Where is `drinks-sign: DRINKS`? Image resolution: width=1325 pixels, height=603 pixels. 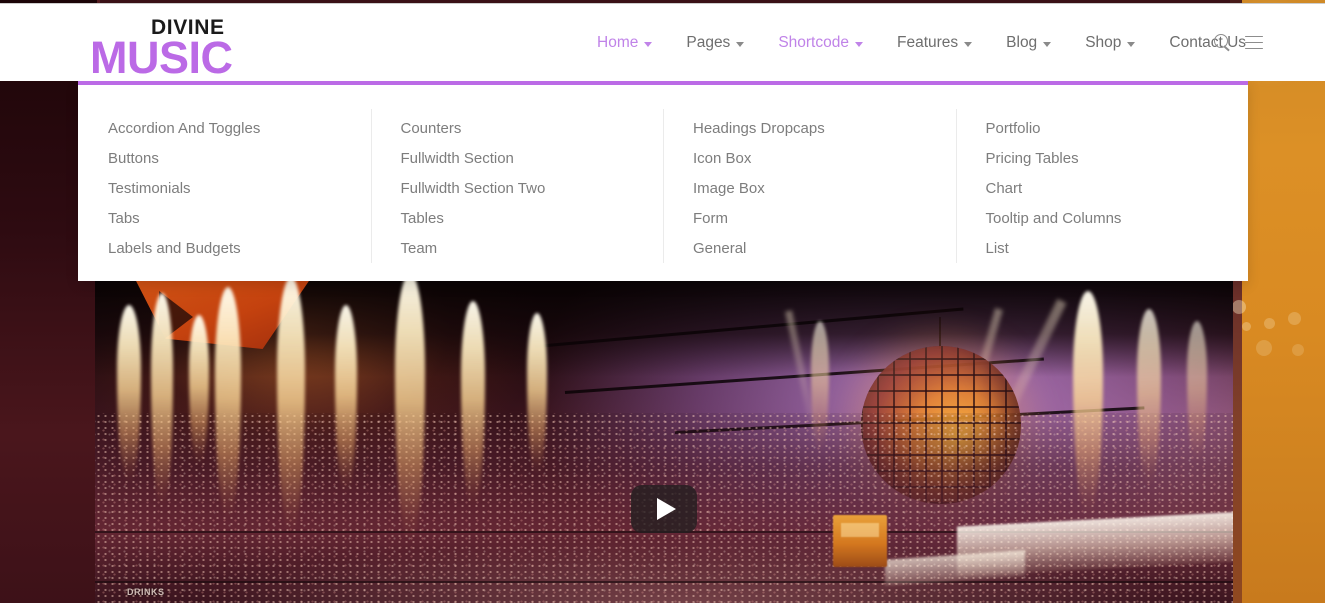 drinks-sign: DRINKS is located at coordinates (146, 592).